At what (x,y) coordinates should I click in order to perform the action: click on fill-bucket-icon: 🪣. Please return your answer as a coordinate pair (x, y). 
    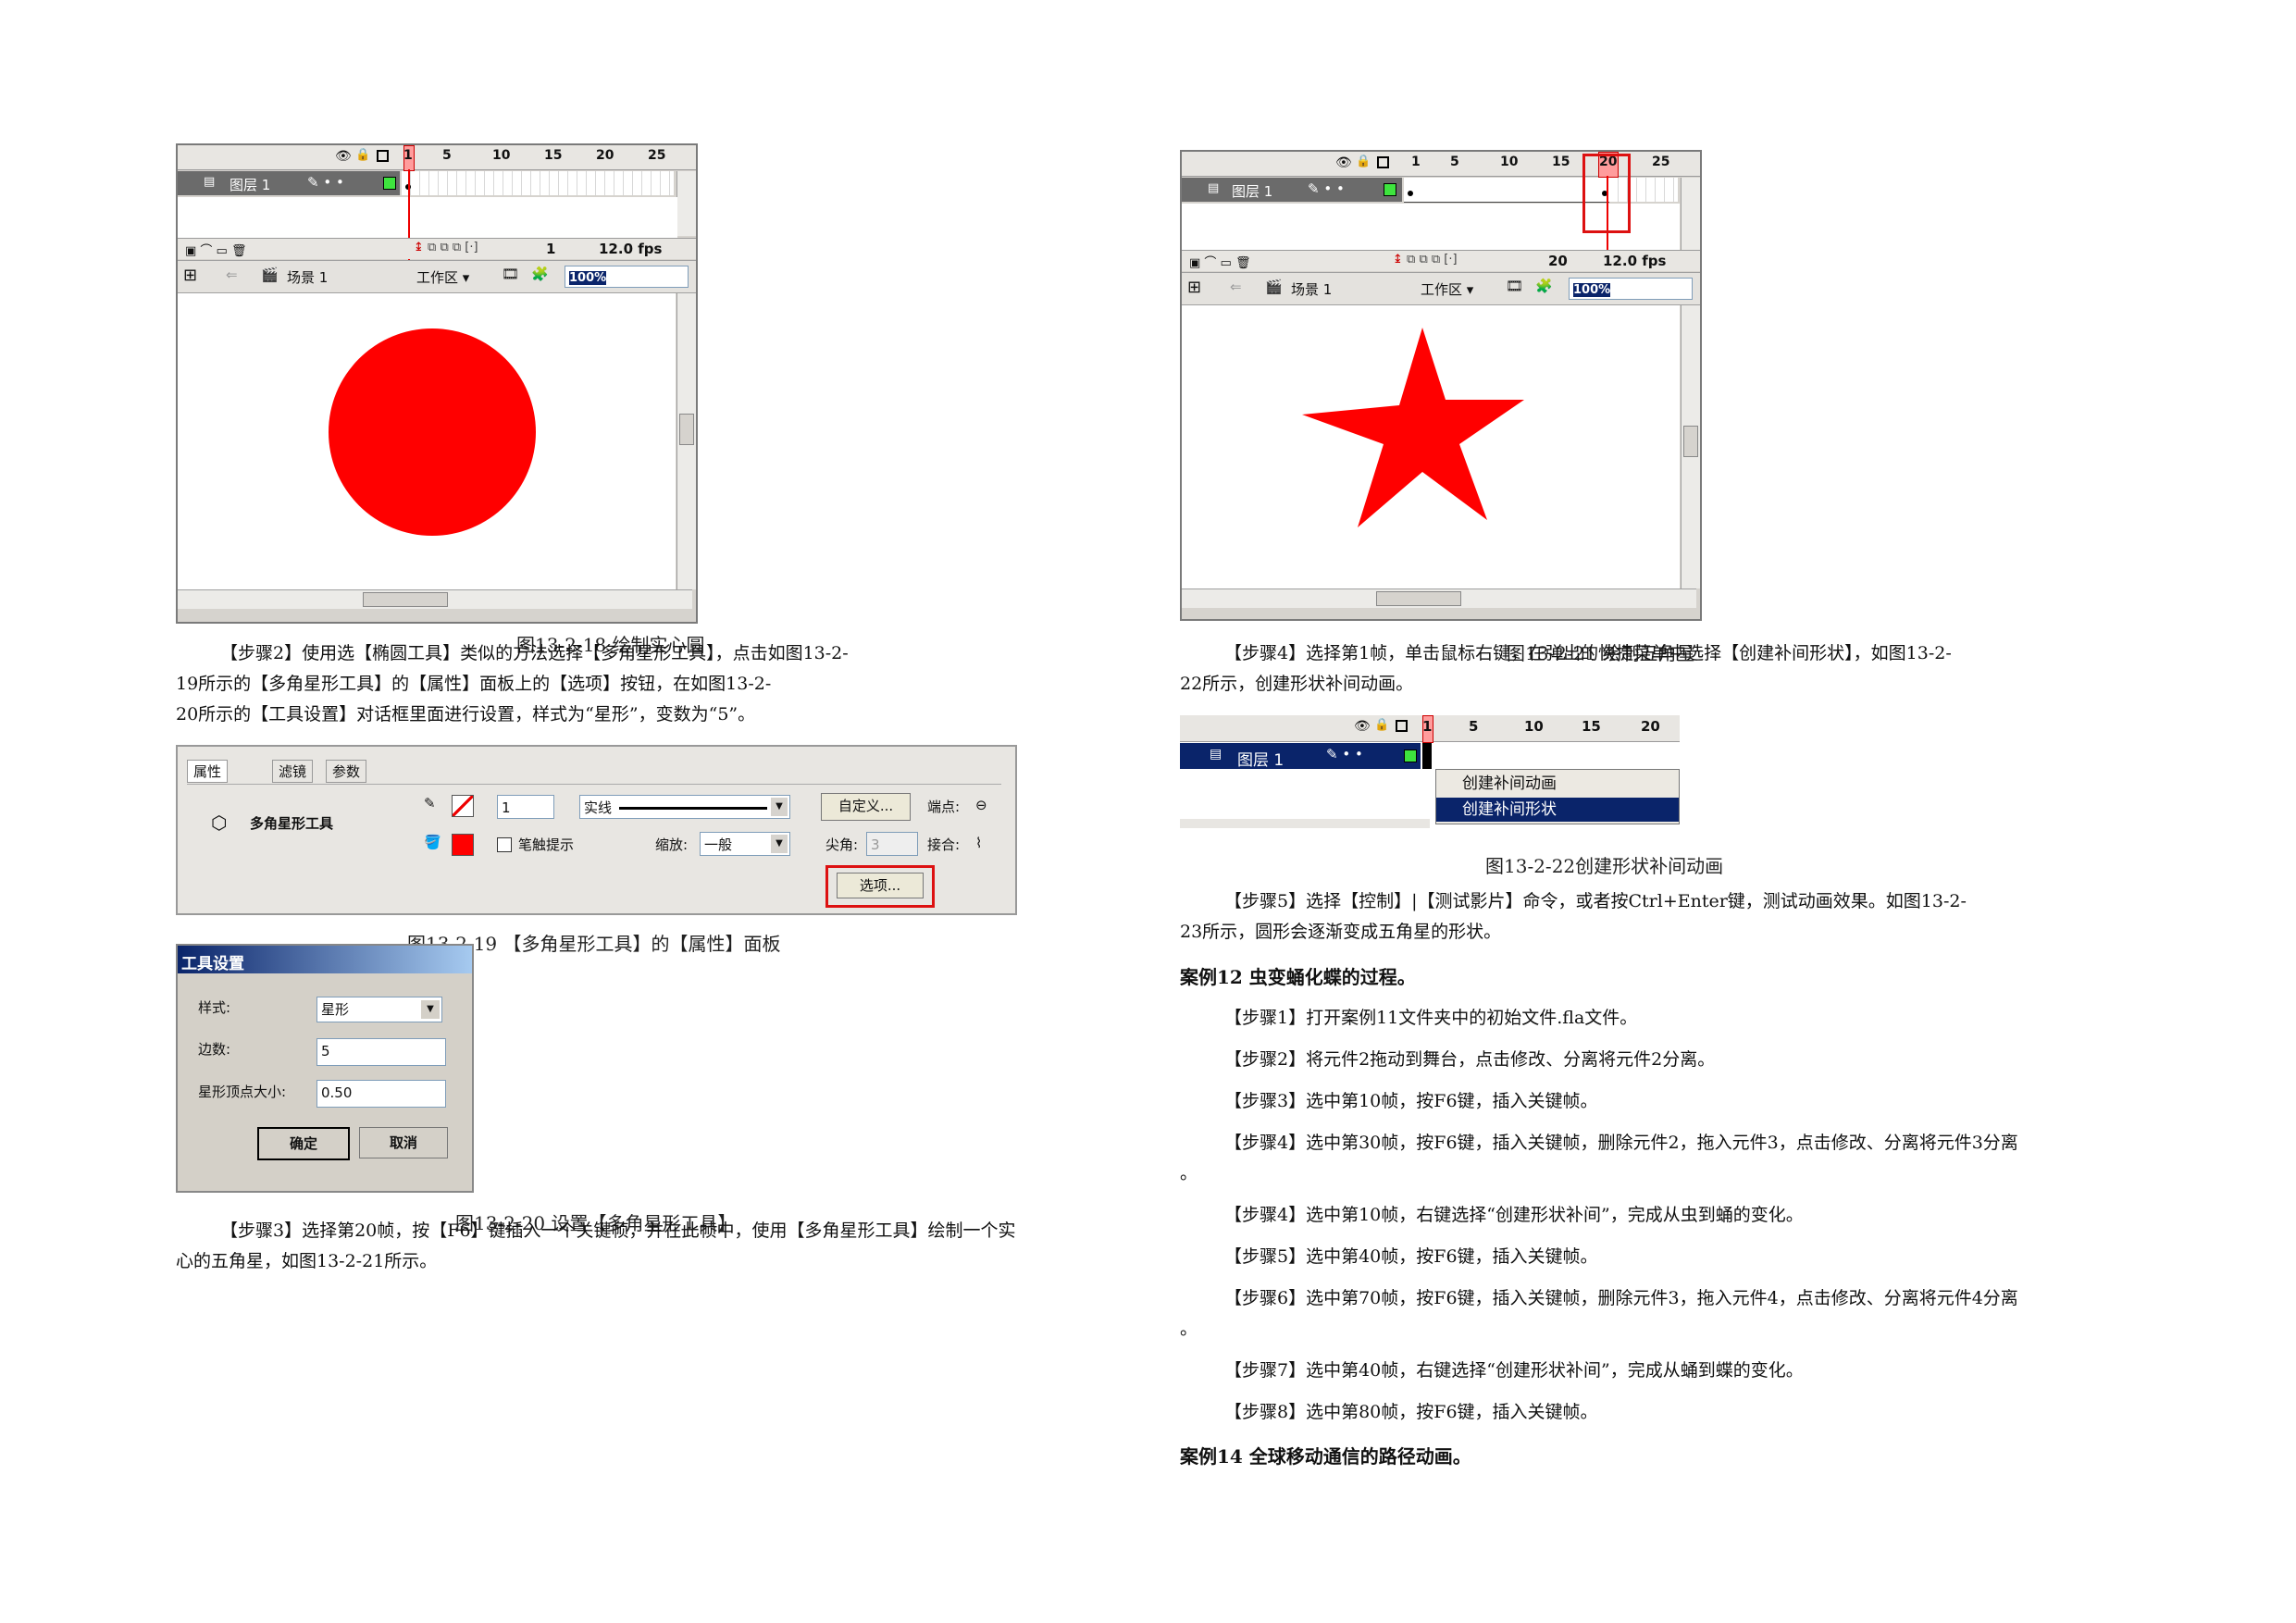
    Looking at the image, I should click on (433, 842).